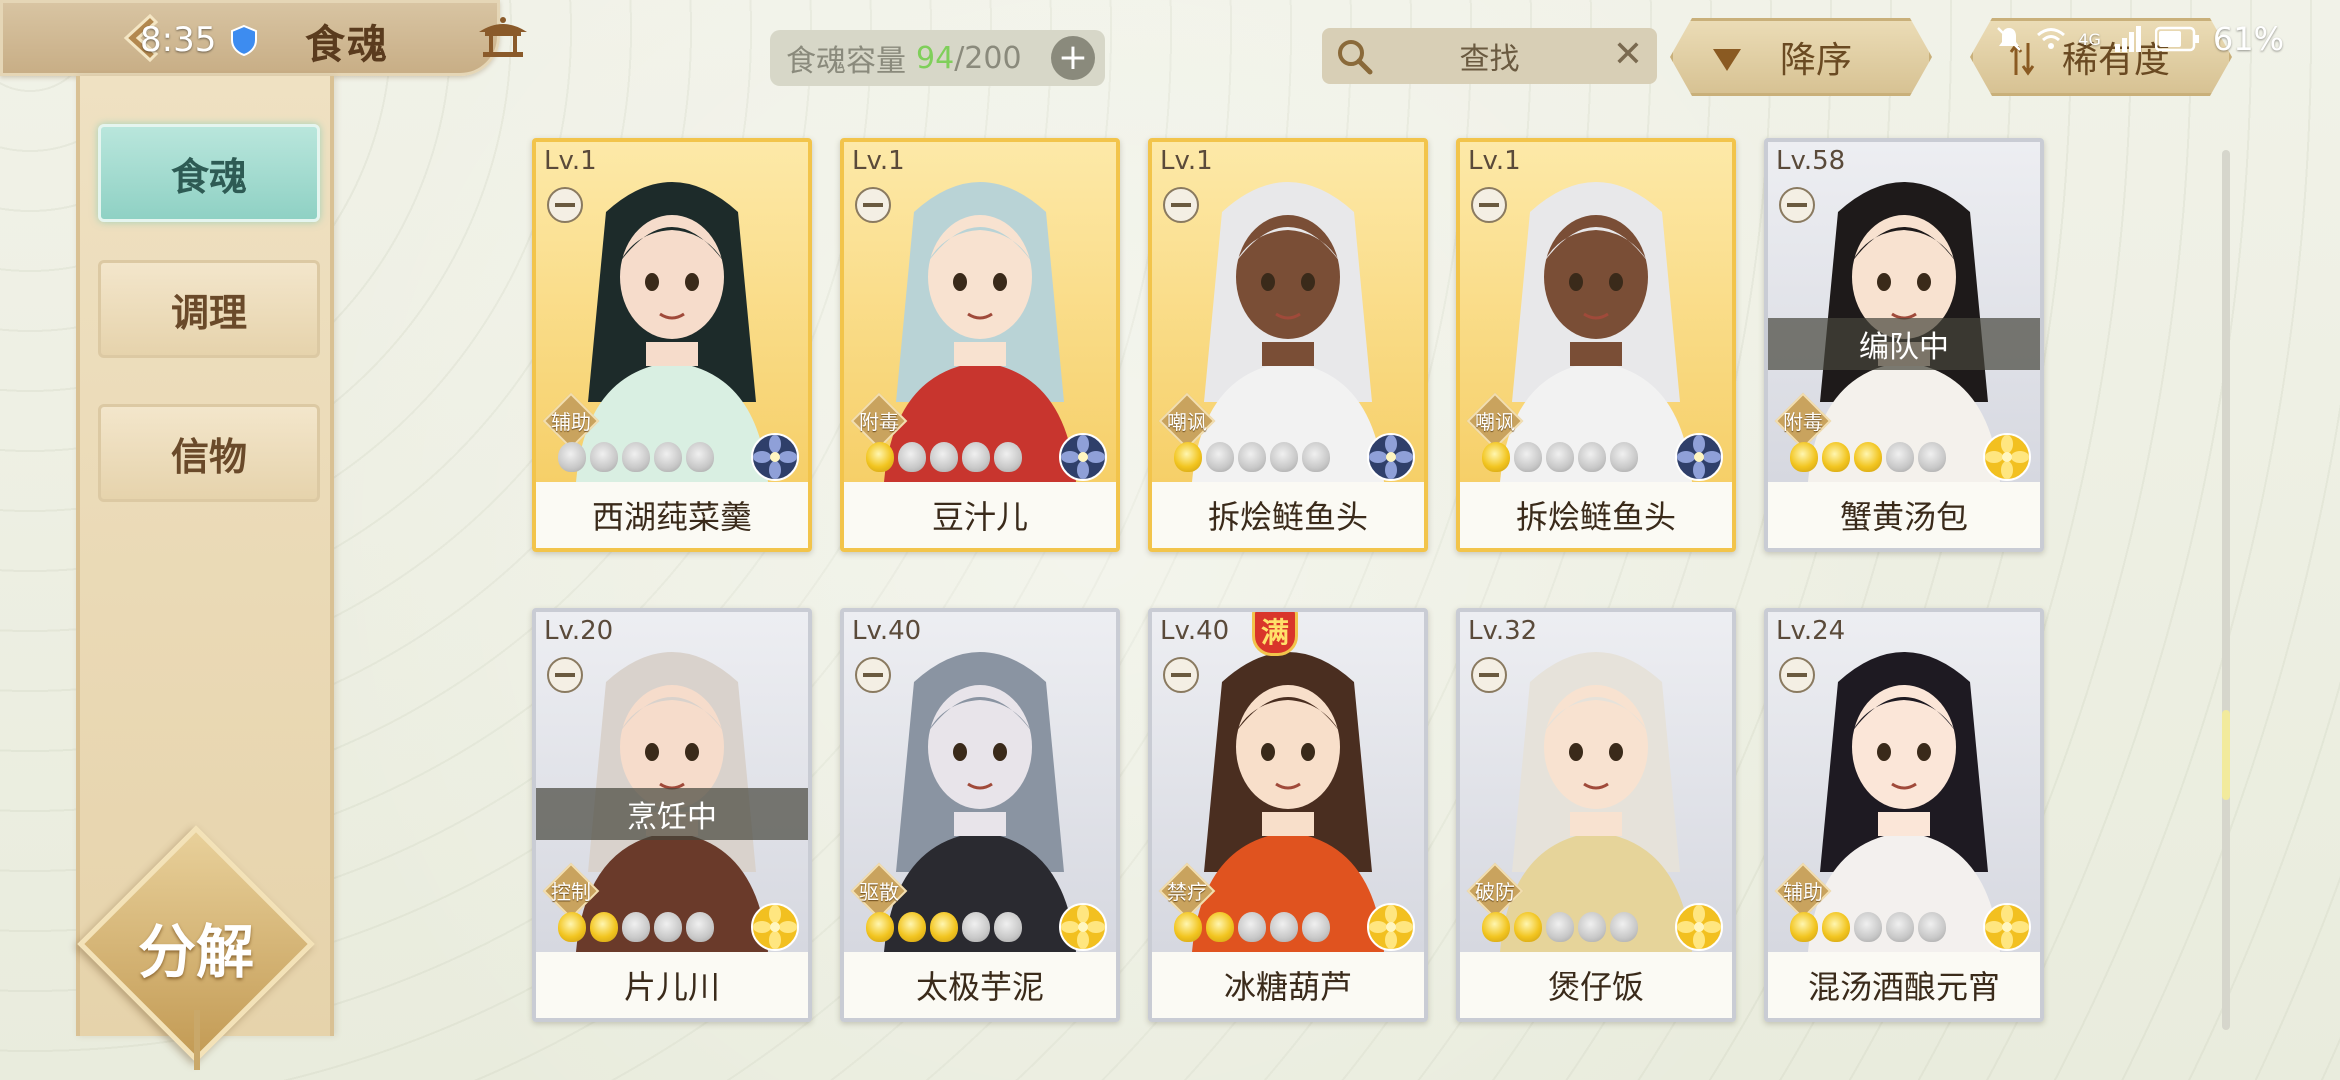 The width and height of the screenshot is (2340, 1080). What do you see at coordinates (1073, 58) in the screenshot?
I see `add-capacity-button: +` at bounding box center [1073, 58].